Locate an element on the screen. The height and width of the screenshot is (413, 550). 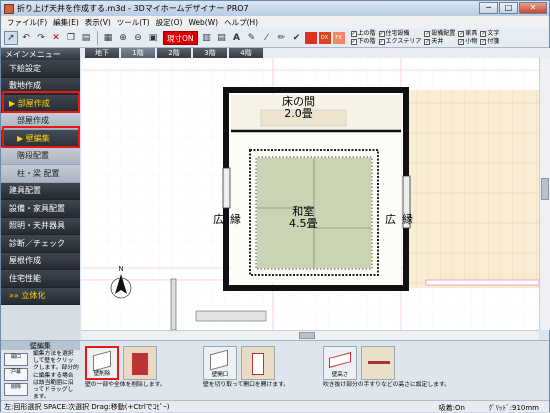
paste-icon: ▤ is located at coordinates (86, 38).